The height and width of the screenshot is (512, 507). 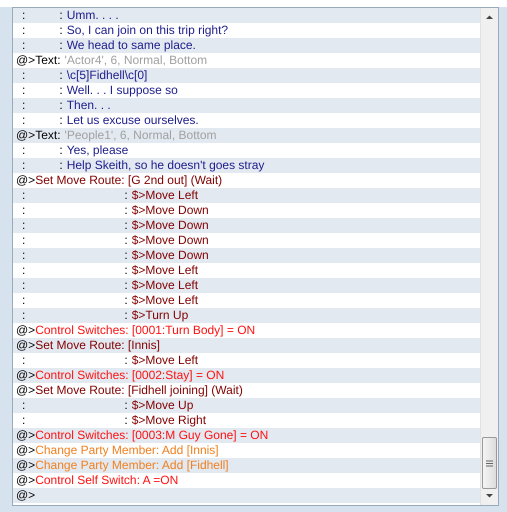 I want to click on command-text: Control Switches: [0003:M Guy Gone] = ON, so click(x=151, y=435).